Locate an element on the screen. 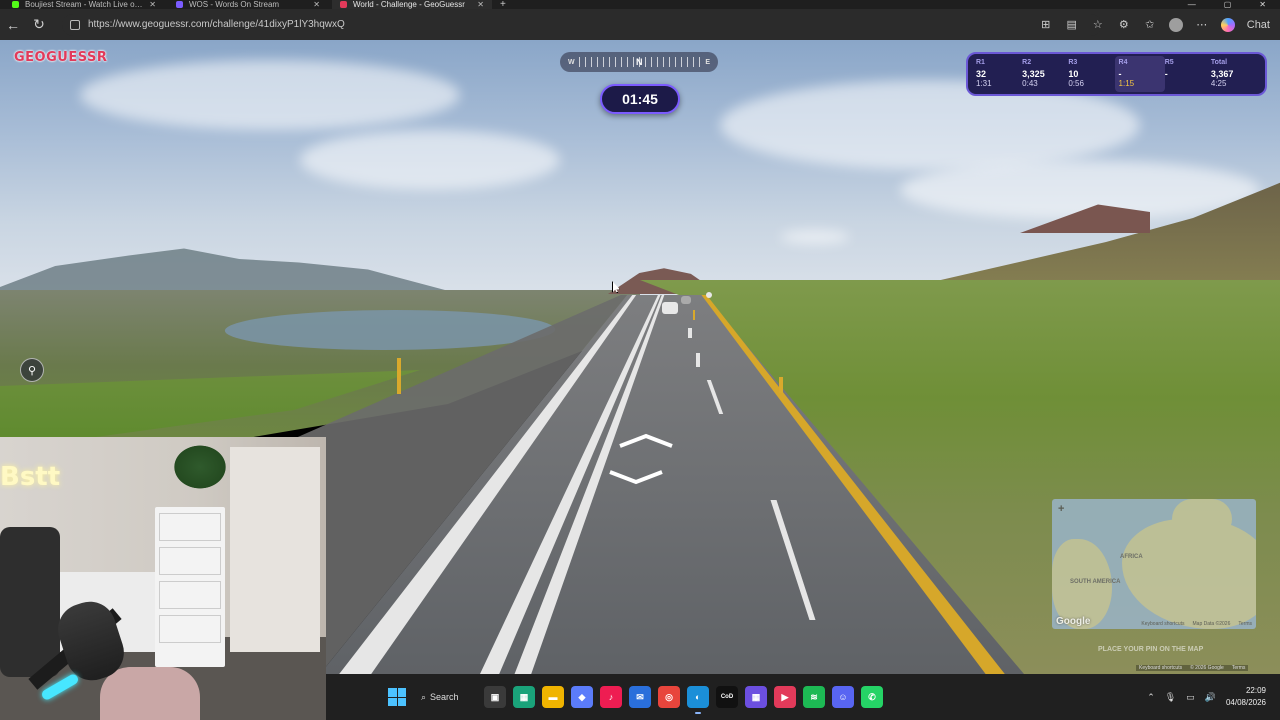  return-to-start-button: ⚲ is located at coordinates (32, 370).